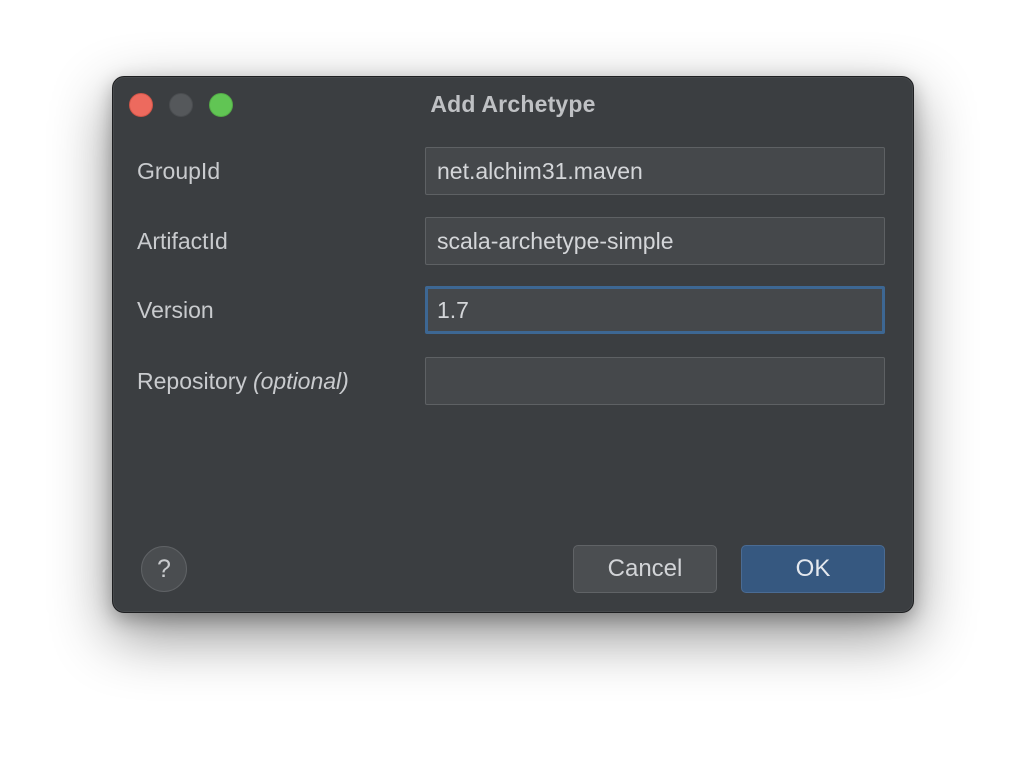 The height and width of the screenshot is (762, 1026). I want to click on version-row: Version 1.7, so click(512, 310).